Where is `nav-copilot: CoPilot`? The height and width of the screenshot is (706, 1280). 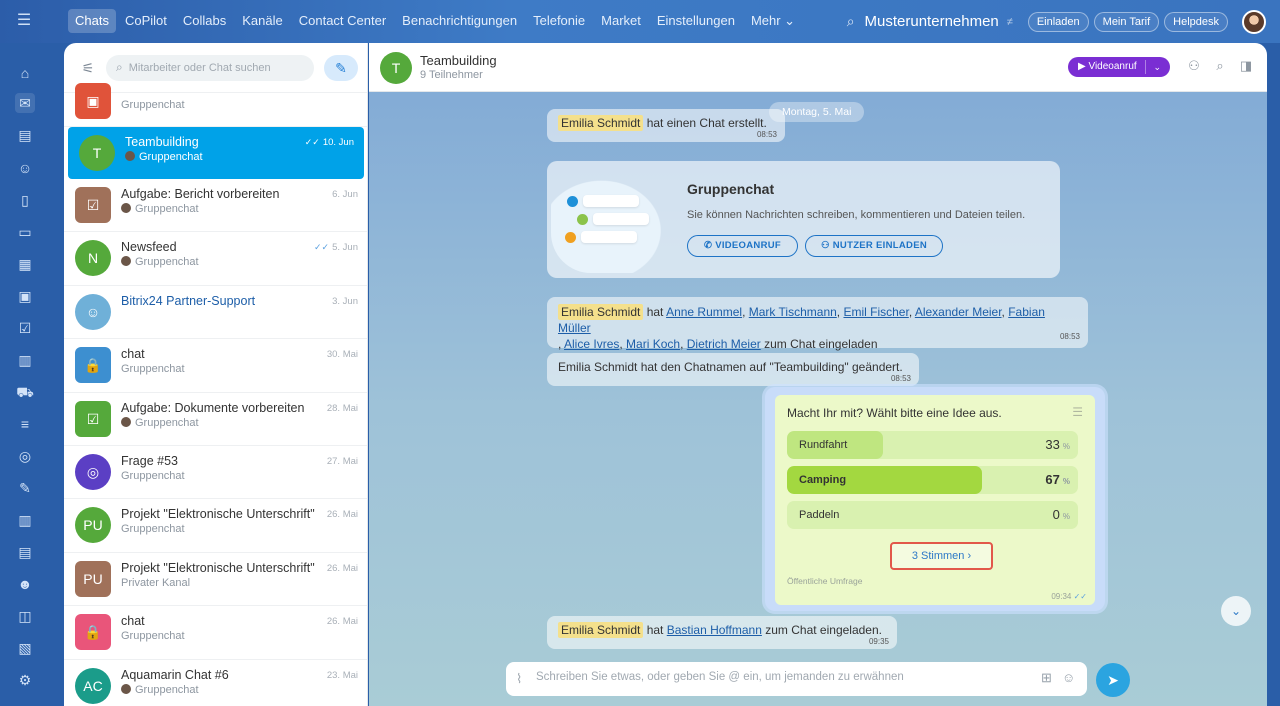 nav-copilot: CoPilot is located at coordinates (146, 21).